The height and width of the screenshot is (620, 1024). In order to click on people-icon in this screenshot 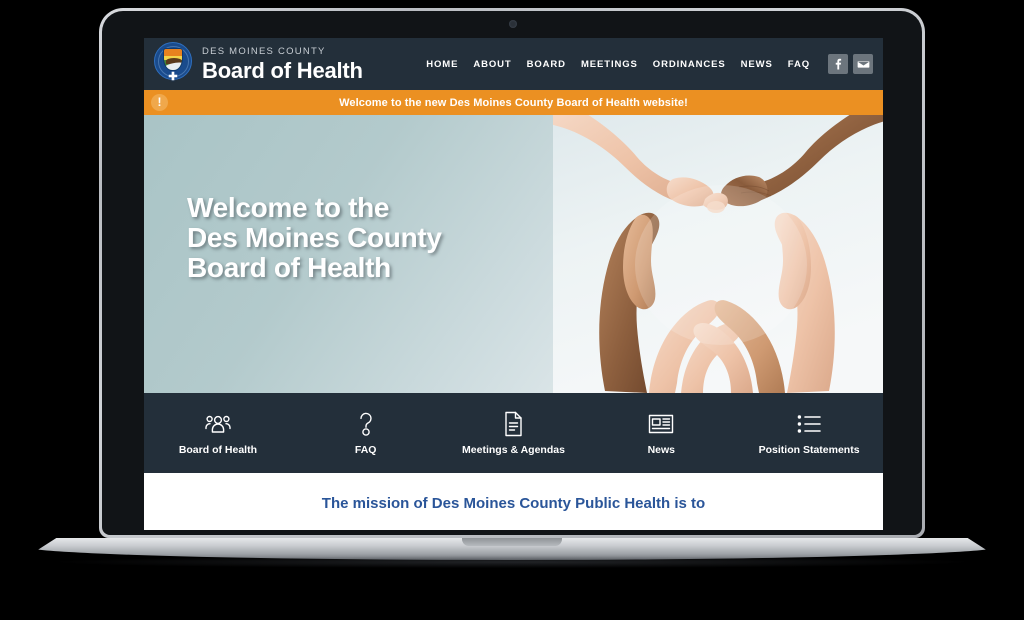, I will do `click(218, 424)`.